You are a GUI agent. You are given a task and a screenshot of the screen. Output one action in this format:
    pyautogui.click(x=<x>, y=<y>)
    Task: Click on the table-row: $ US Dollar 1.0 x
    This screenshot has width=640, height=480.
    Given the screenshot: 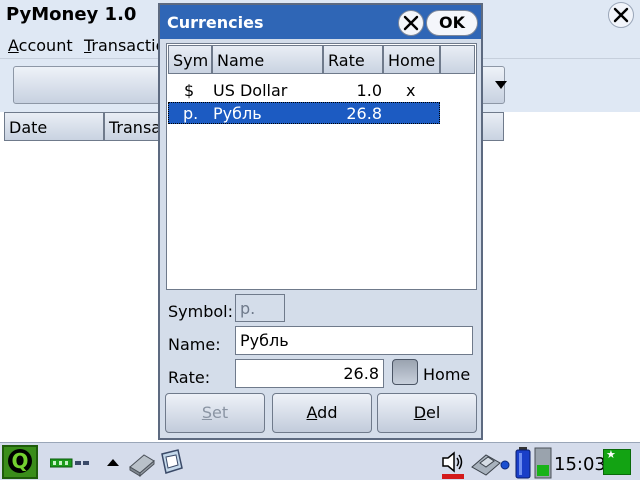 What is the action you would take?
    pyautogui.click(x=304, y=90)
    